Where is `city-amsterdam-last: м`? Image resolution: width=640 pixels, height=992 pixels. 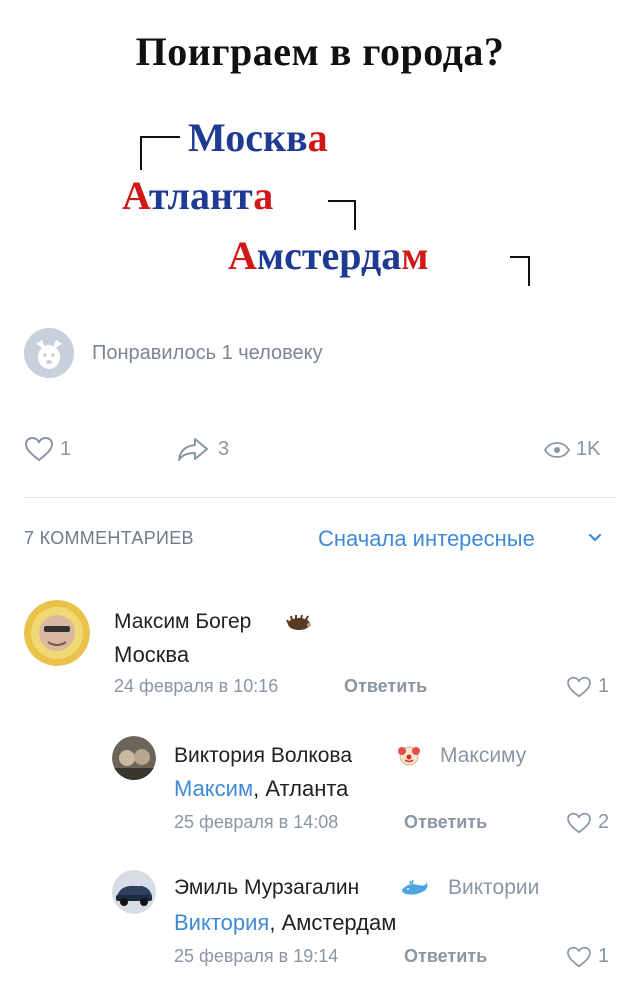 city-amsterdam-last: м is located at coordinates (415, 255).